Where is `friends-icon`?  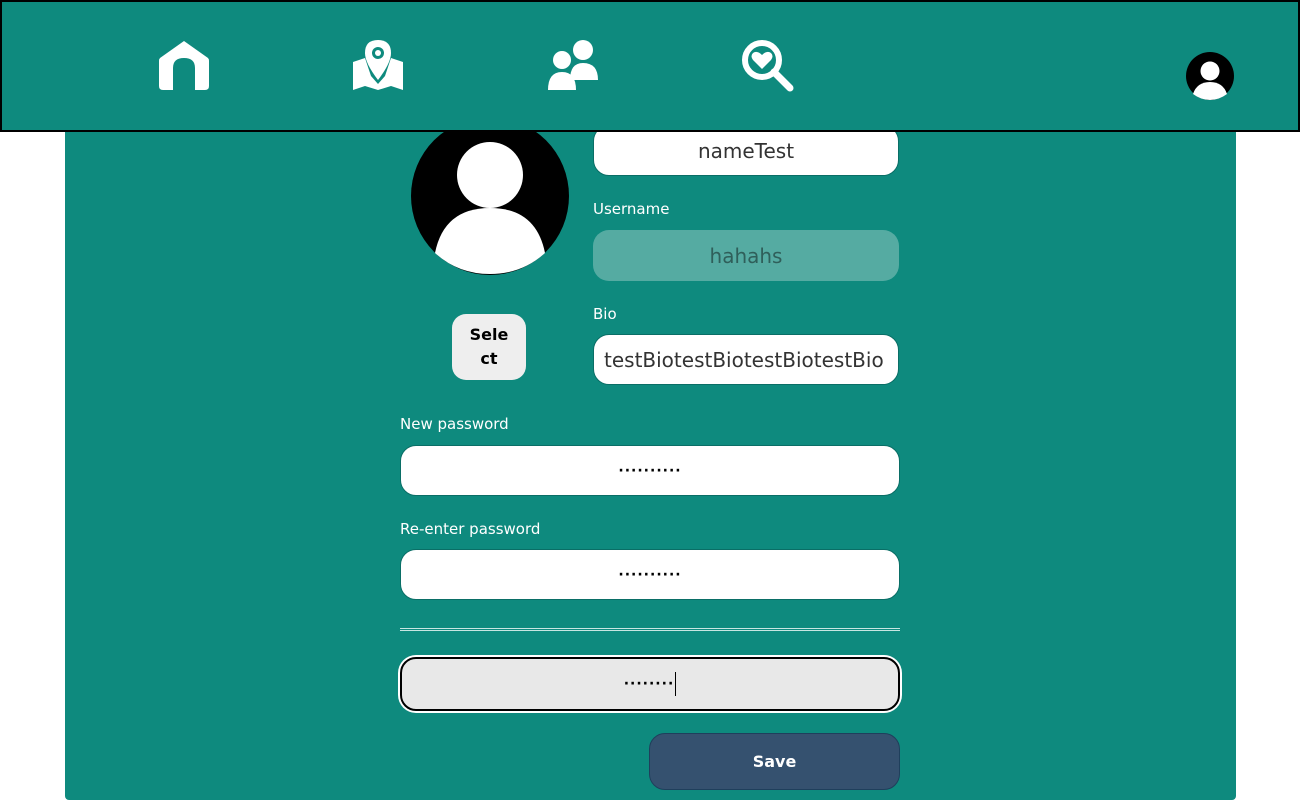
friends-icon is located at coordinates (573, 65).